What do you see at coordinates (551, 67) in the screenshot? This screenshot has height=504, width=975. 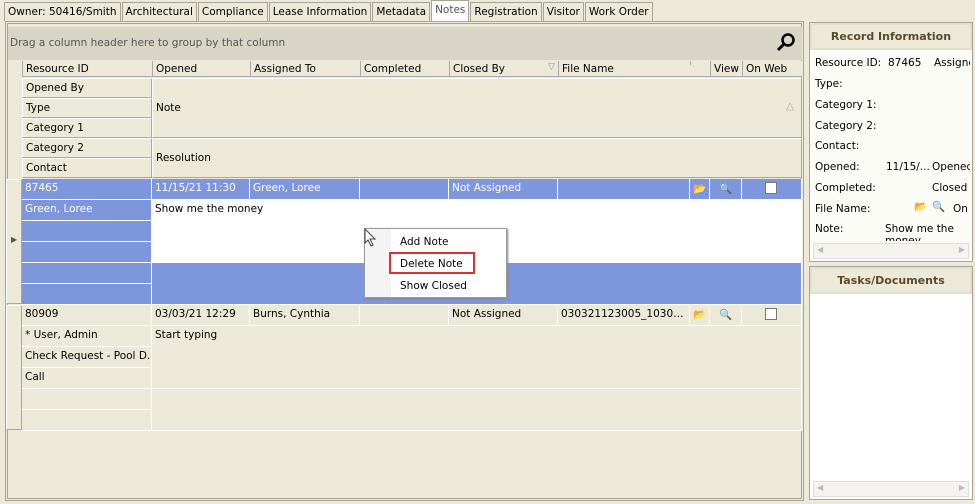 I see `filter-icon: ▽` at bounding box center [551, 67].